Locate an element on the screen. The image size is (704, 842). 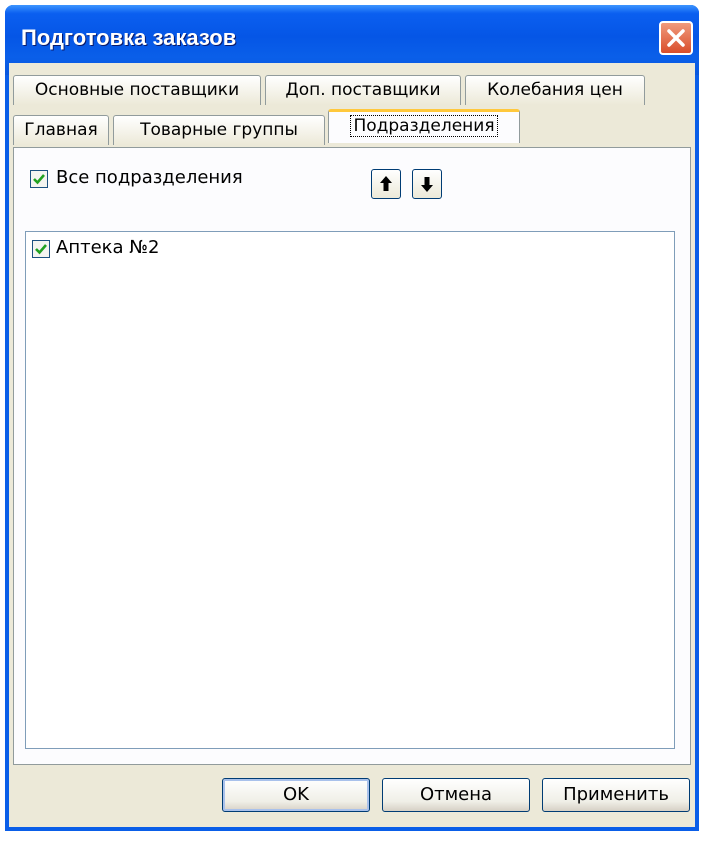
ok-button: OK is located at coordinates (296, 795).